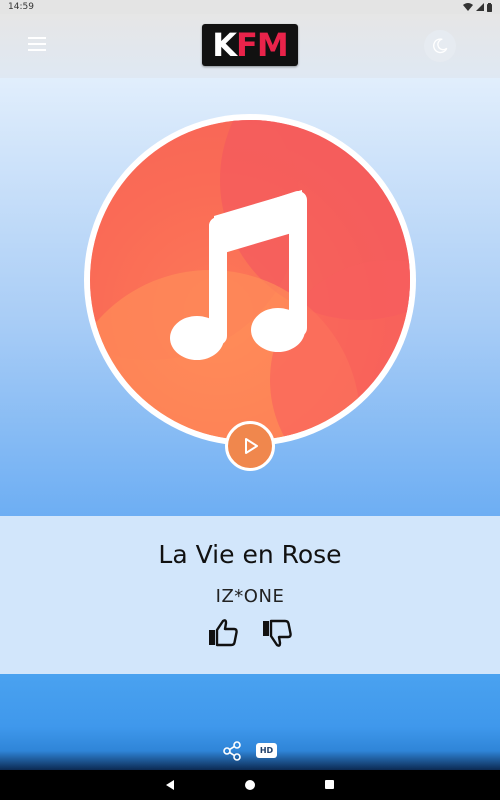 This screenshot has height=800, width=500. Describe the element at coordinates (250, 554) in the screenshot. I see `song-title: La Vie en Rose` at that location.